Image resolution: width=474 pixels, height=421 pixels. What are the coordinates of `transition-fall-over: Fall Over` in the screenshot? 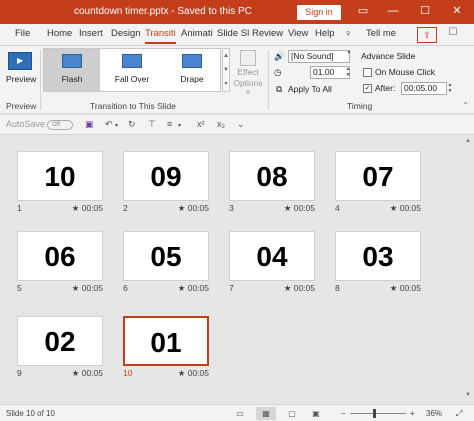 It's located at (132, 70).